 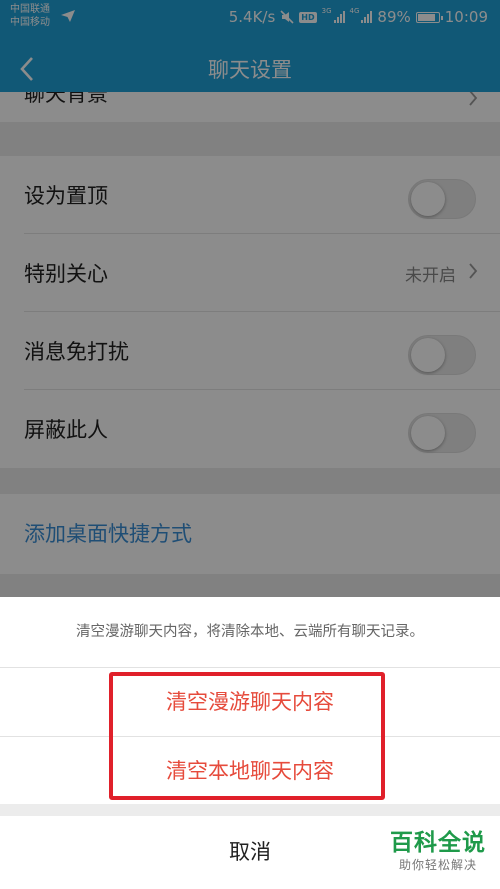 I want to click on watermark-subtitle: 助你轻松解决, so click(x=437, y=865).